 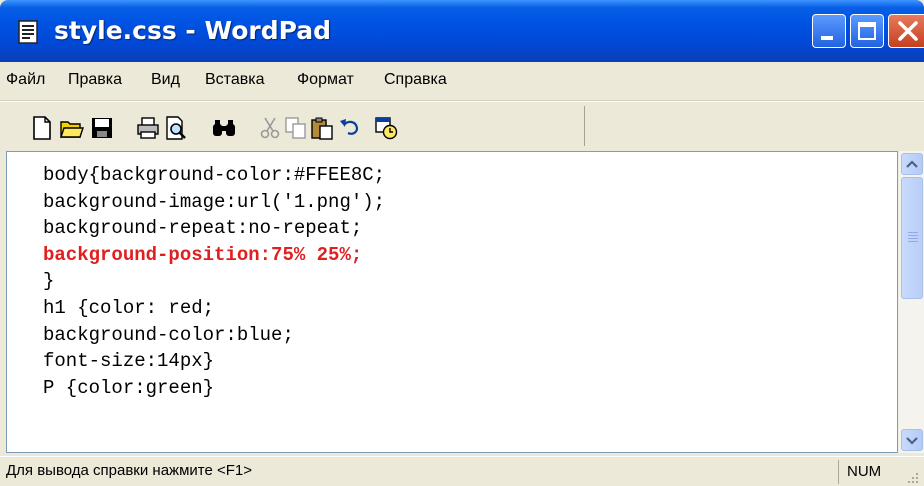 I want to click on save-icon, so click(x=102, y=128).